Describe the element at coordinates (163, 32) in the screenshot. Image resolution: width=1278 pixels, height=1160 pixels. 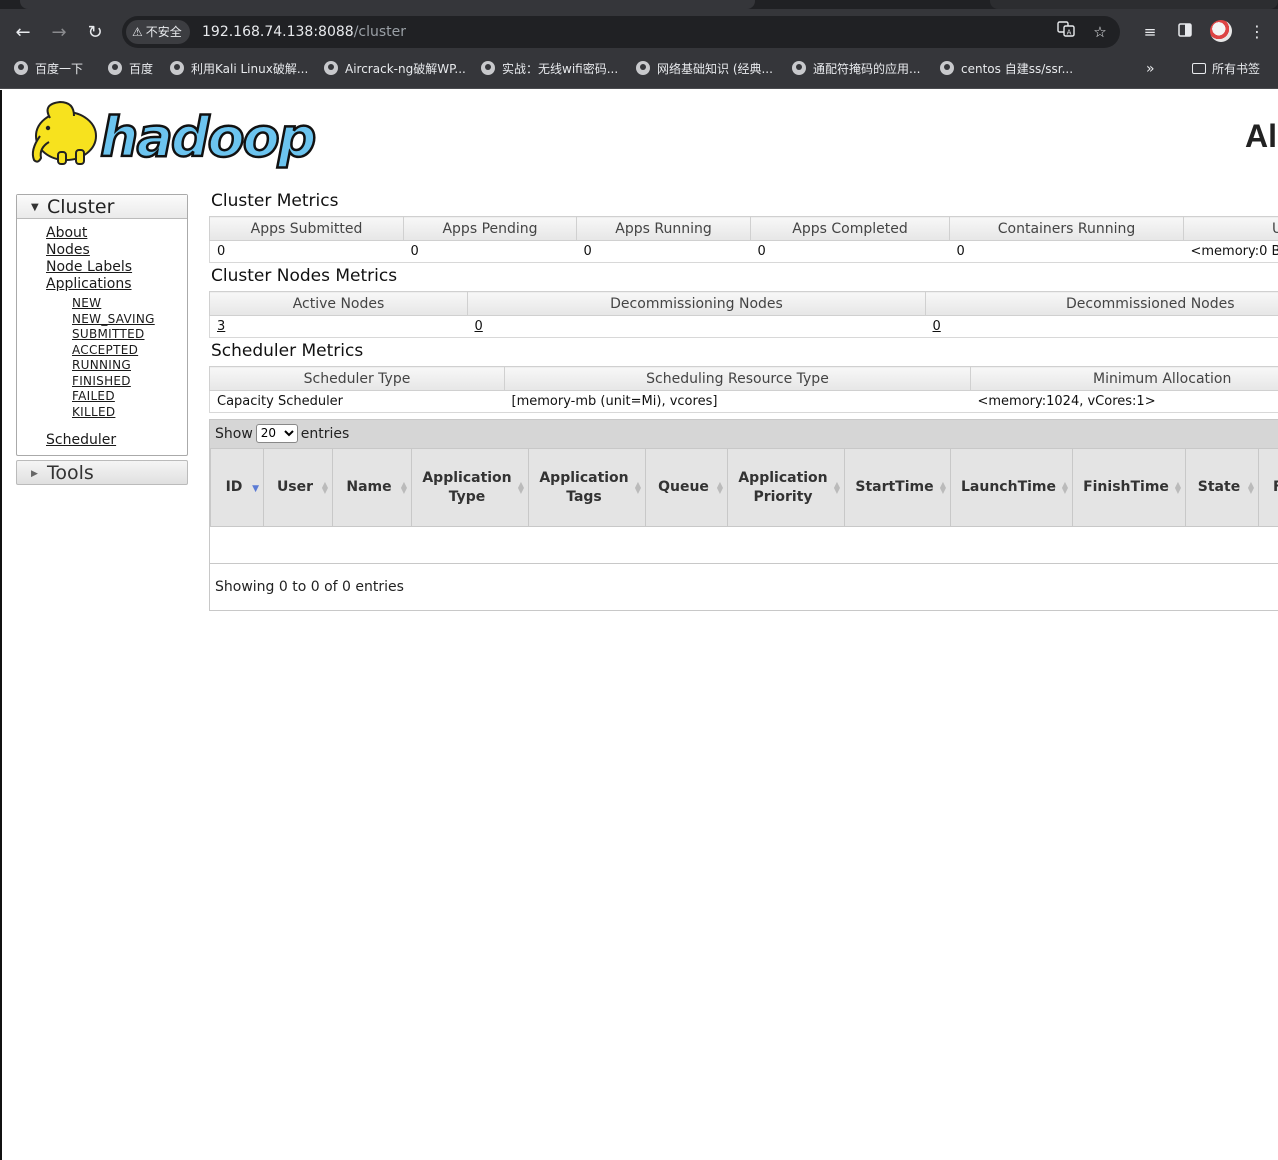
I see `security-label: 不安全` at that location.